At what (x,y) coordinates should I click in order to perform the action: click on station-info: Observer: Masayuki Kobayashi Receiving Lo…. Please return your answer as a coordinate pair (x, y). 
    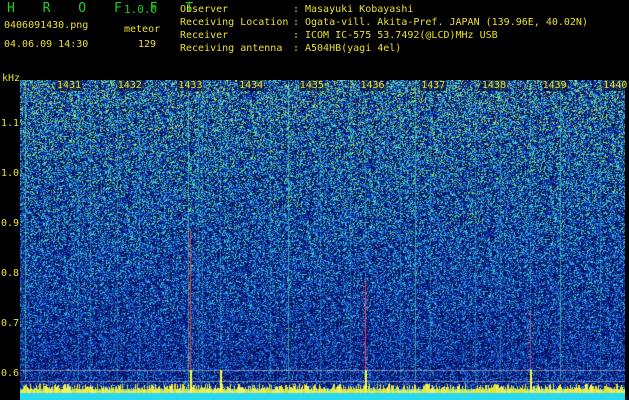
    Looking at the image, I should click on (384, 29).